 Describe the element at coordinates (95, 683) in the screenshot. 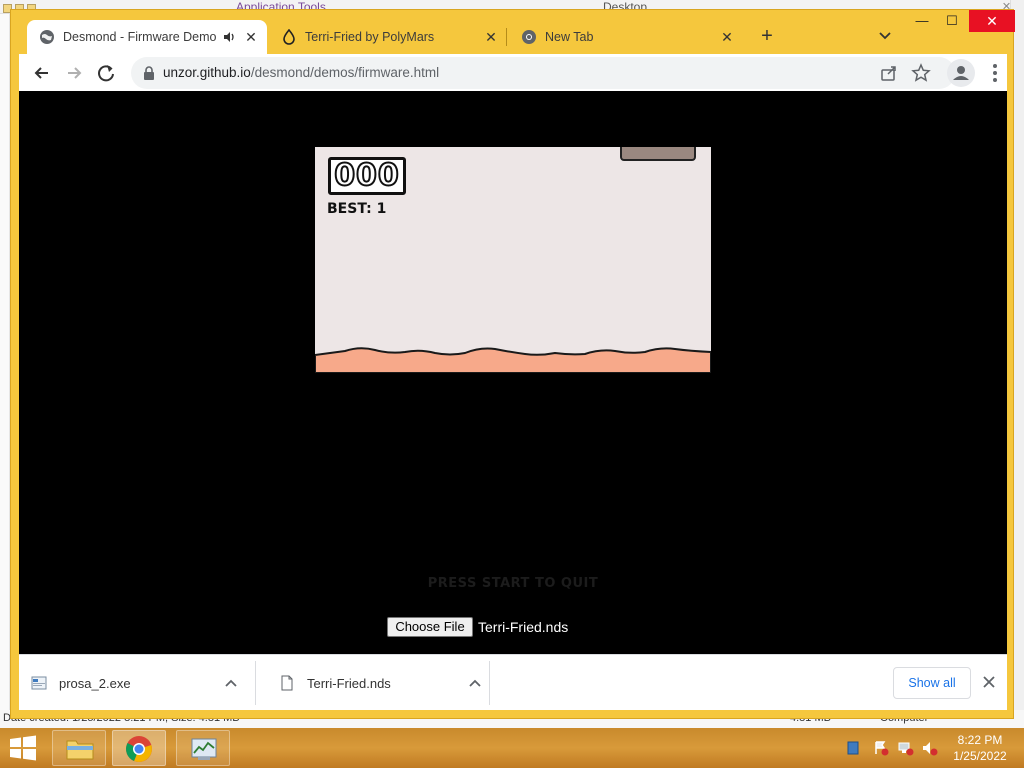

I see `download-file-name: prosa_2.exe` at that location.